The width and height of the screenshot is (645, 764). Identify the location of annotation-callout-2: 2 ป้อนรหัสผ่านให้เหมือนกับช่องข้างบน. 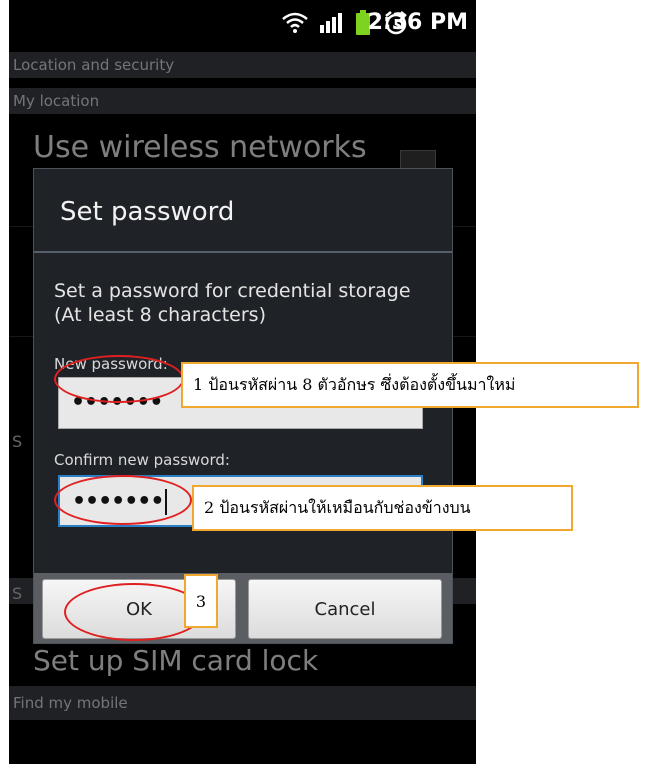
(382, 508).